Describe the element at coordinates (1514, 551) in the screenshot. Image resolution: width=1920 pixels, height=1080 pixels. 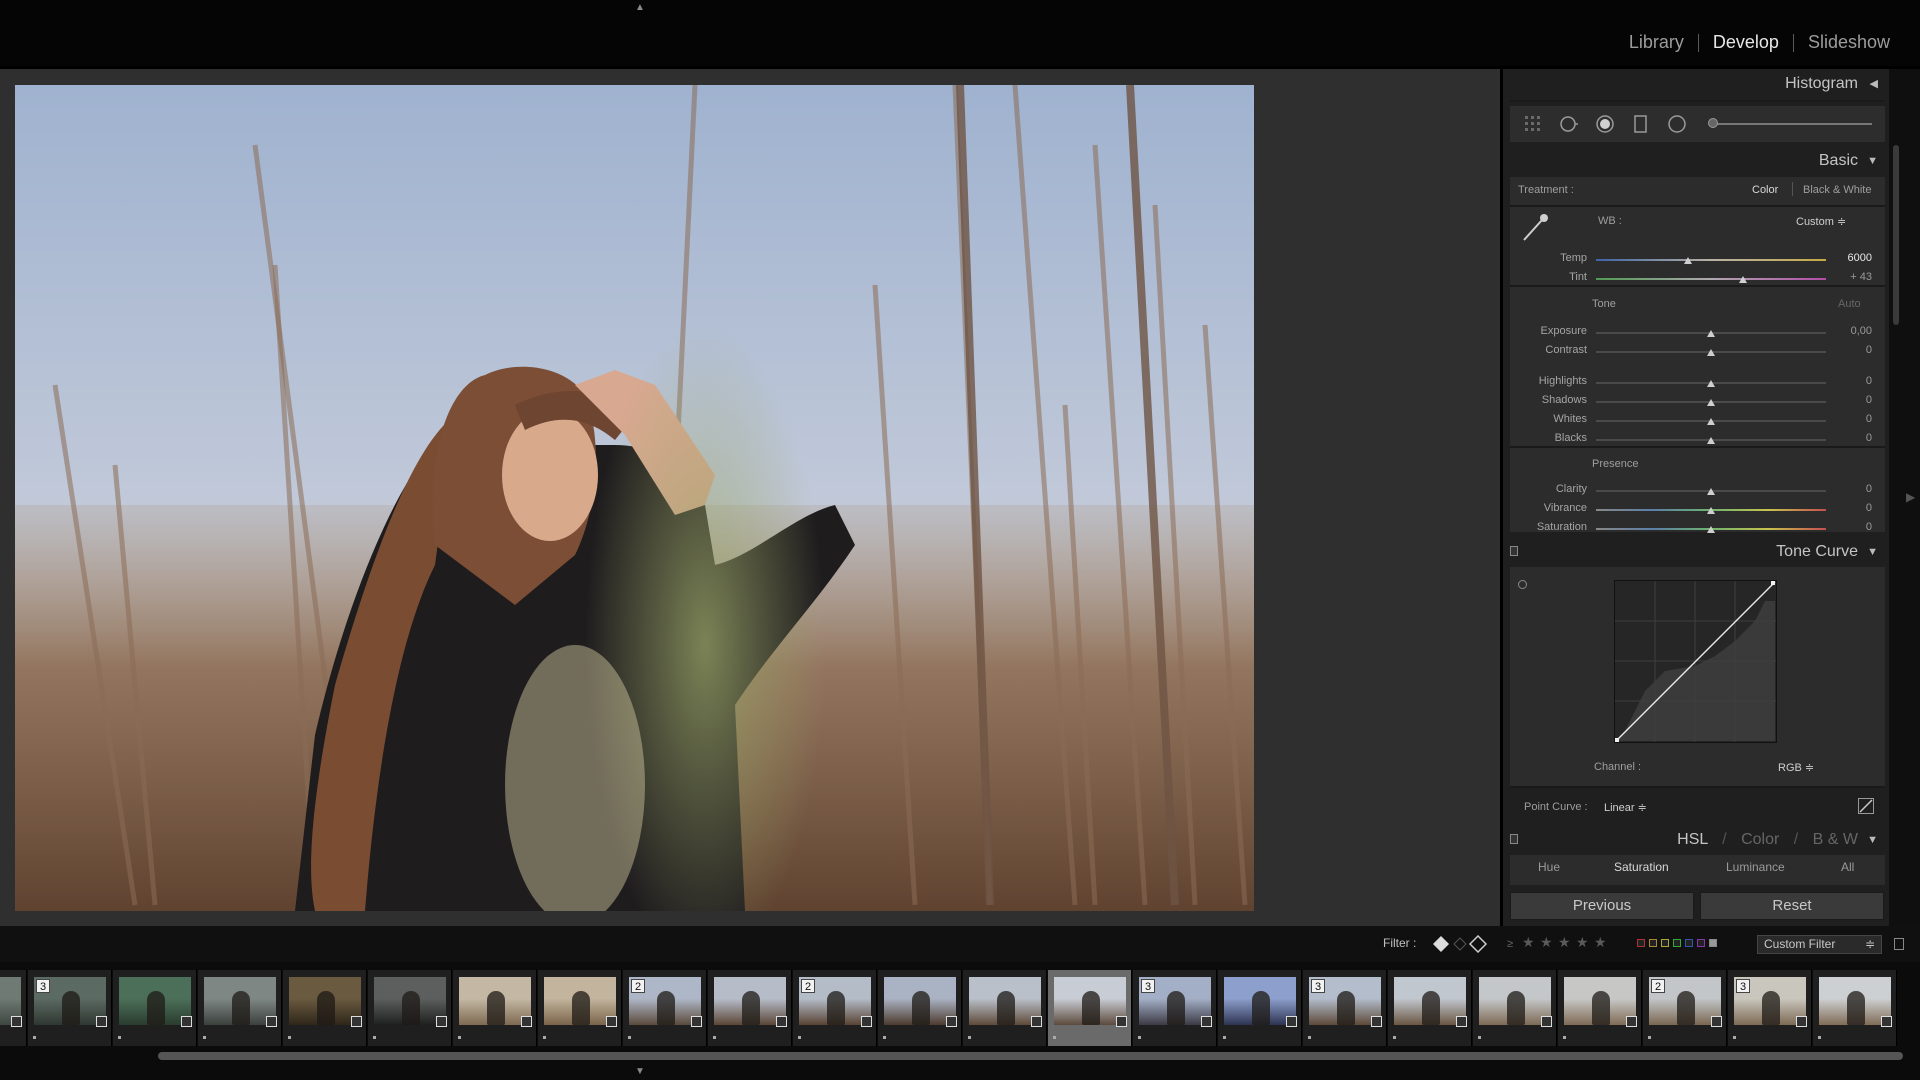
I see `tone-curve-enable-switch` at that location.